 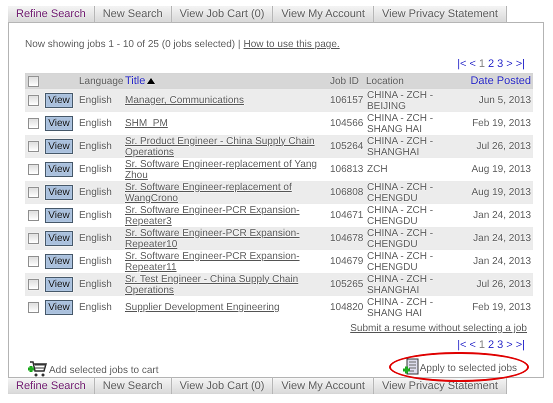 I want to click on column-header: Date Posted, so click(x=500, y=81).